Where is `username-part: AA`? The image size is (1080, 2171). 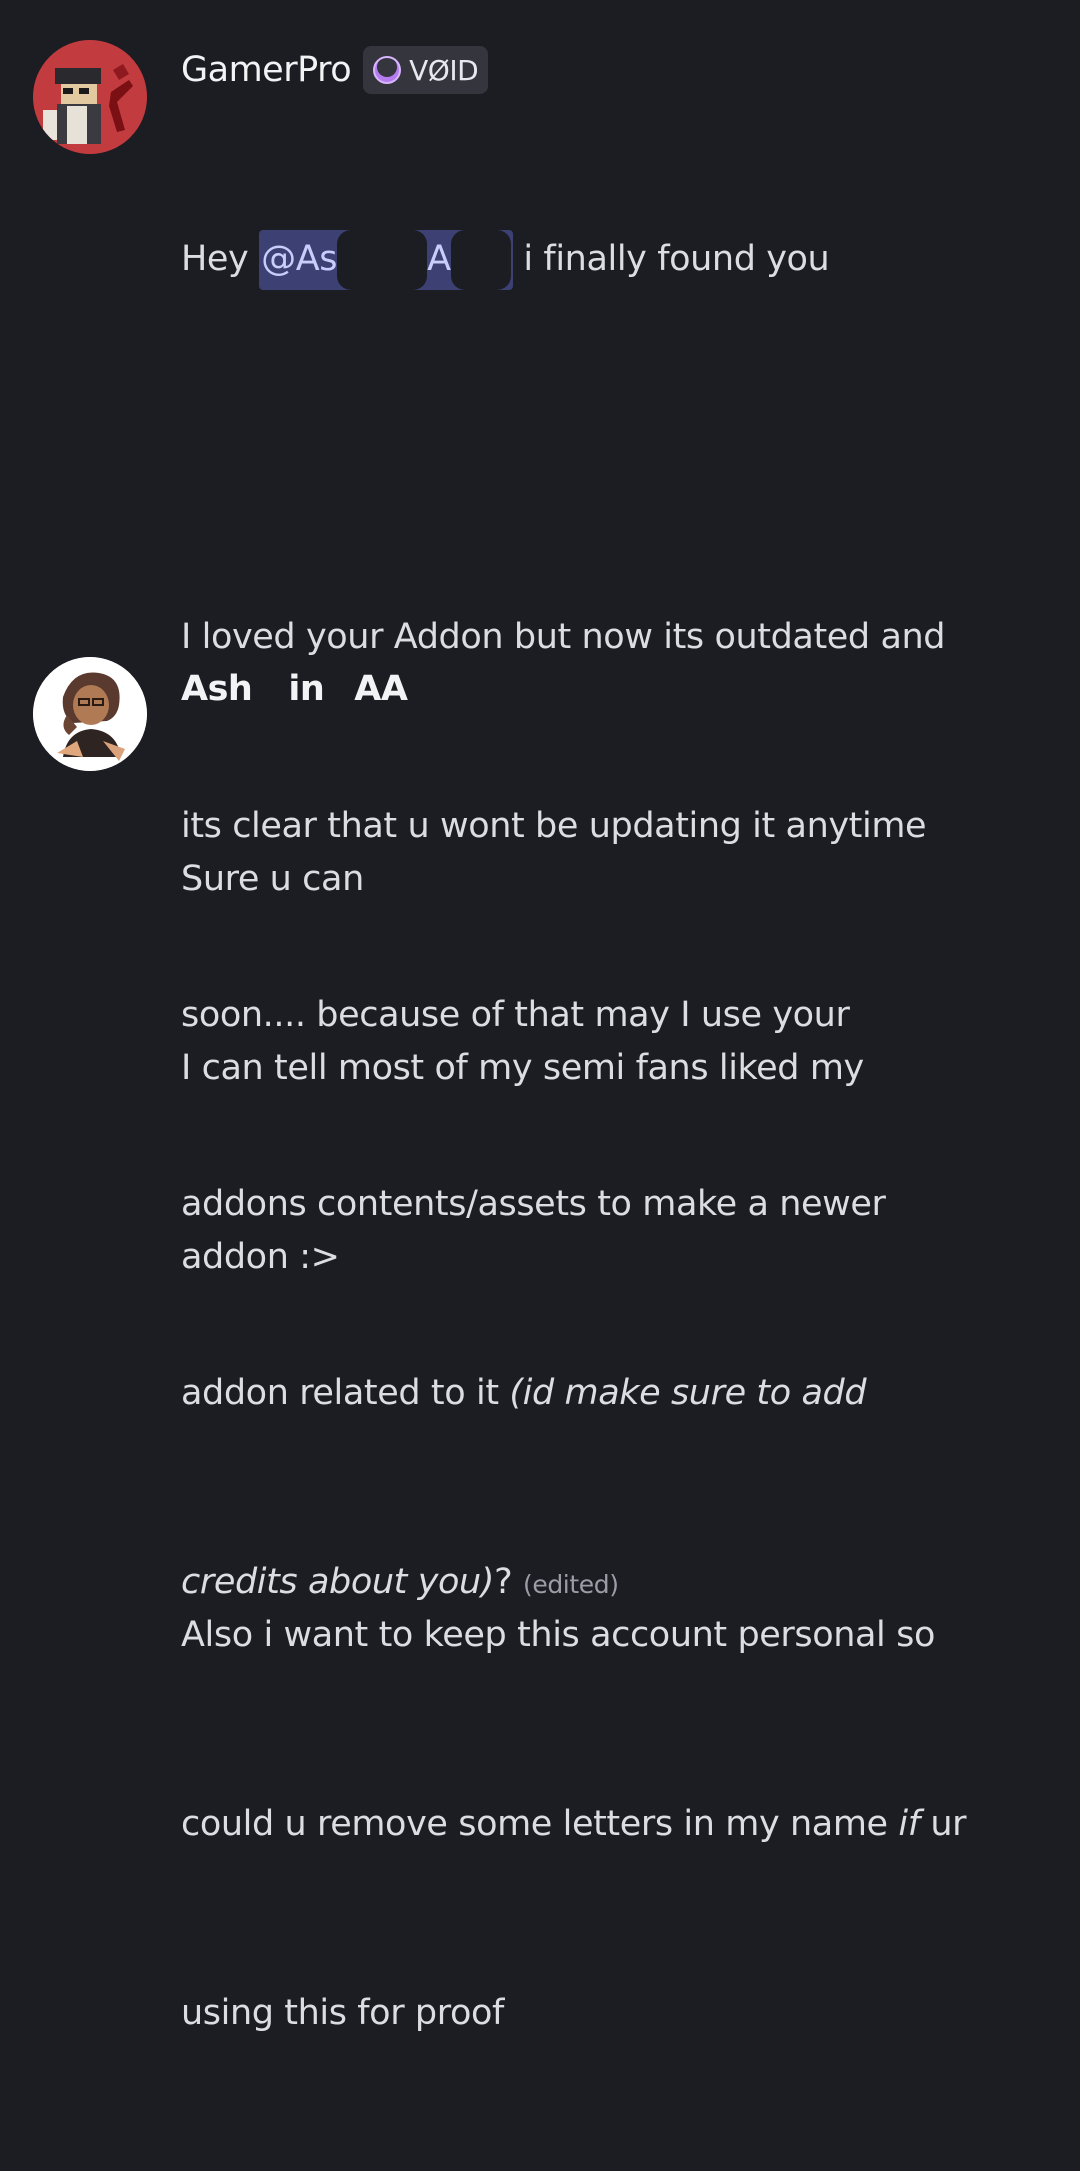
username-part: AA is located at coordinates (381, 689).